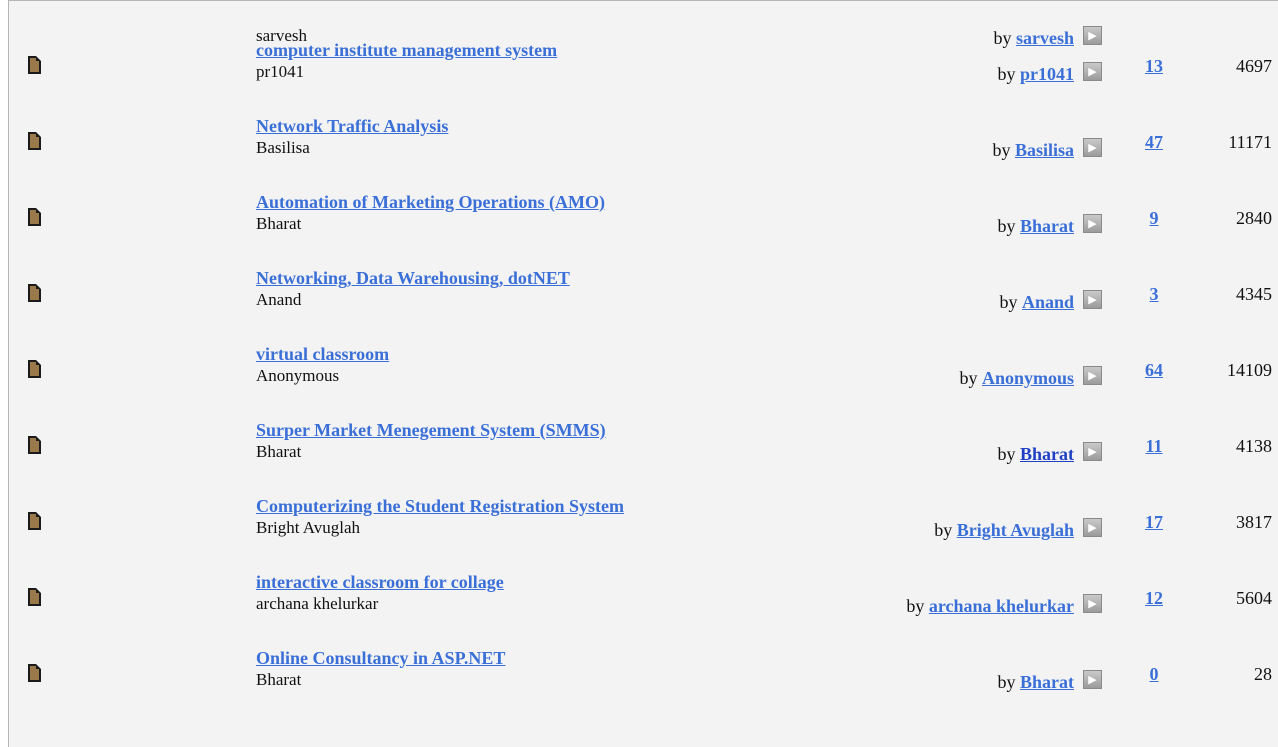  Describe the element at coordinates (380, 582) in the screenshot. I see `topic-title-link: interactive classroom for collage` at that location.